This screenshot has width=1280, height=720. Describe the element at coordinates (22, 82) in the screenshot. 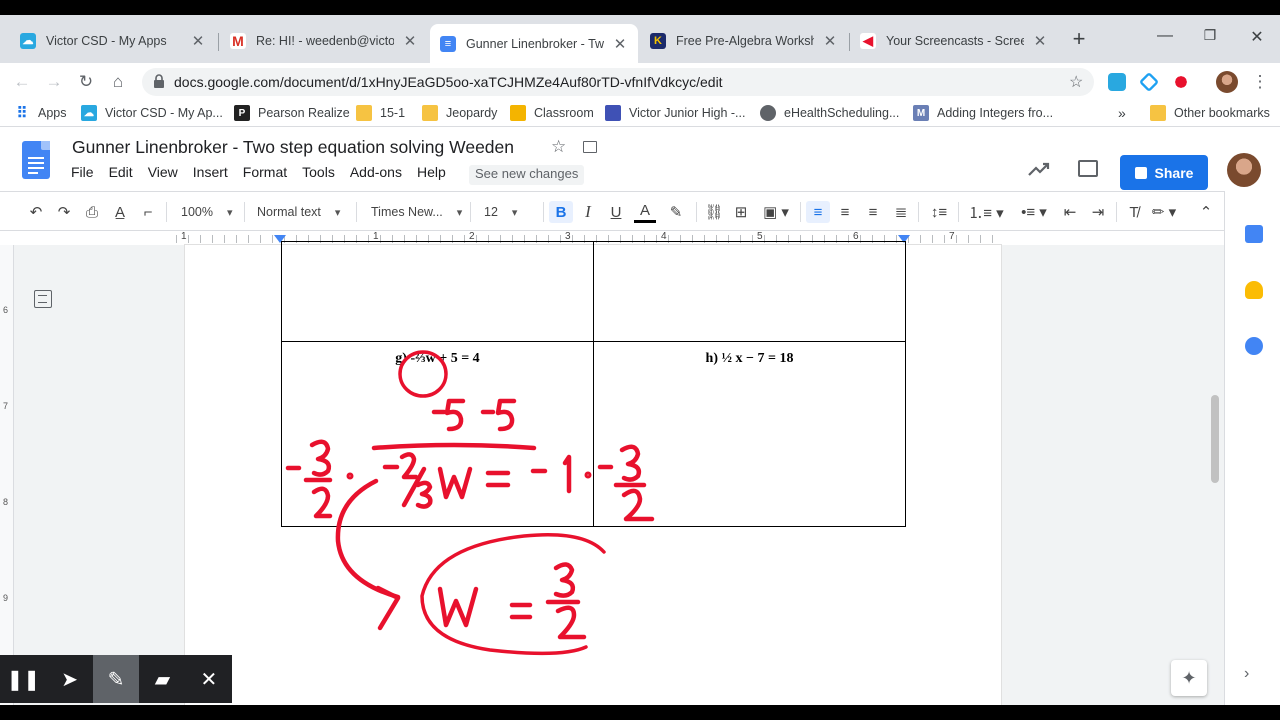

I see `back-icon: ←` at that location.